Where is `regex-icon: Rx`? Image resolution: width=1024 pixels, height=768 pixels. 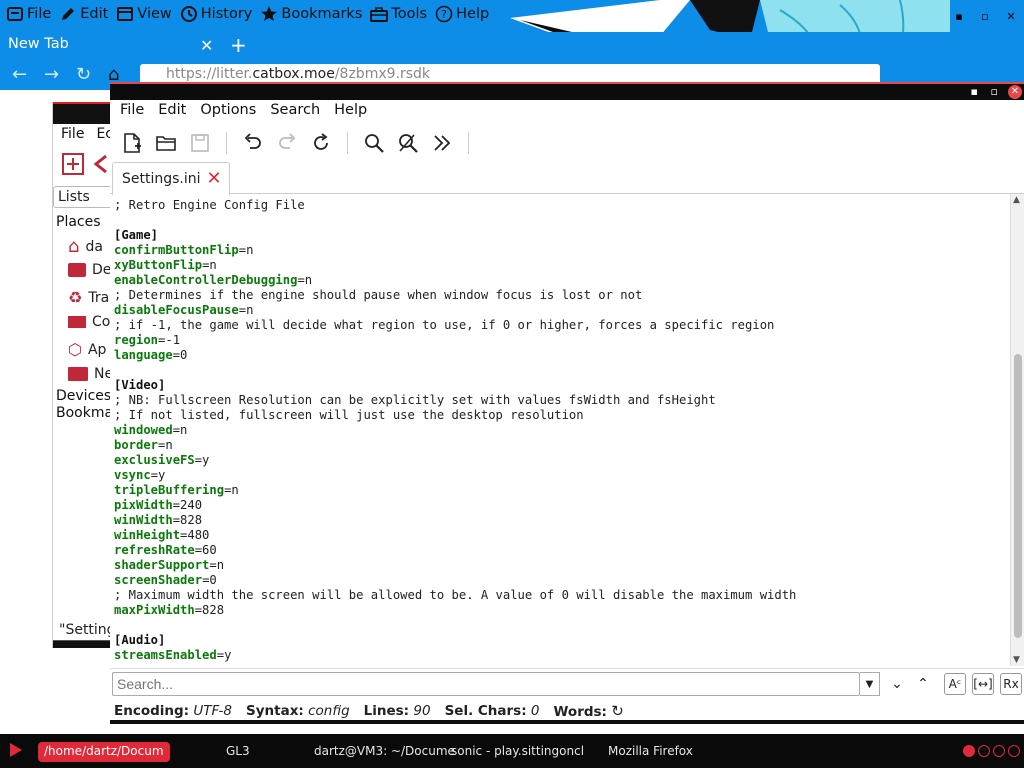
regex-icon: Rx is located at coordinates (1011, 684).